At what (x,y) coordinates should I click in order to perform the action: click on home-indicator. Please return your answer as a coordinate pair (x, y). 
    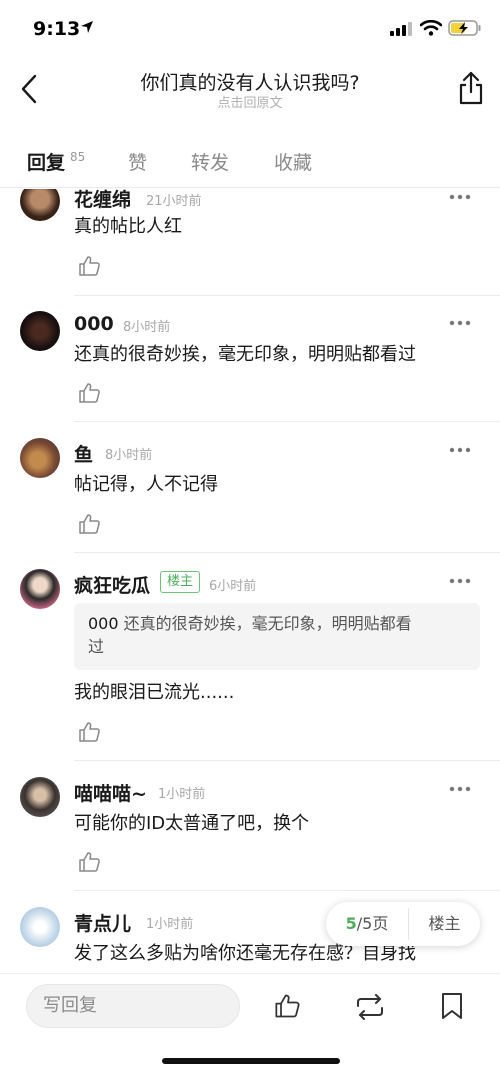
    Looking at the image, I should click on (251, 1061).